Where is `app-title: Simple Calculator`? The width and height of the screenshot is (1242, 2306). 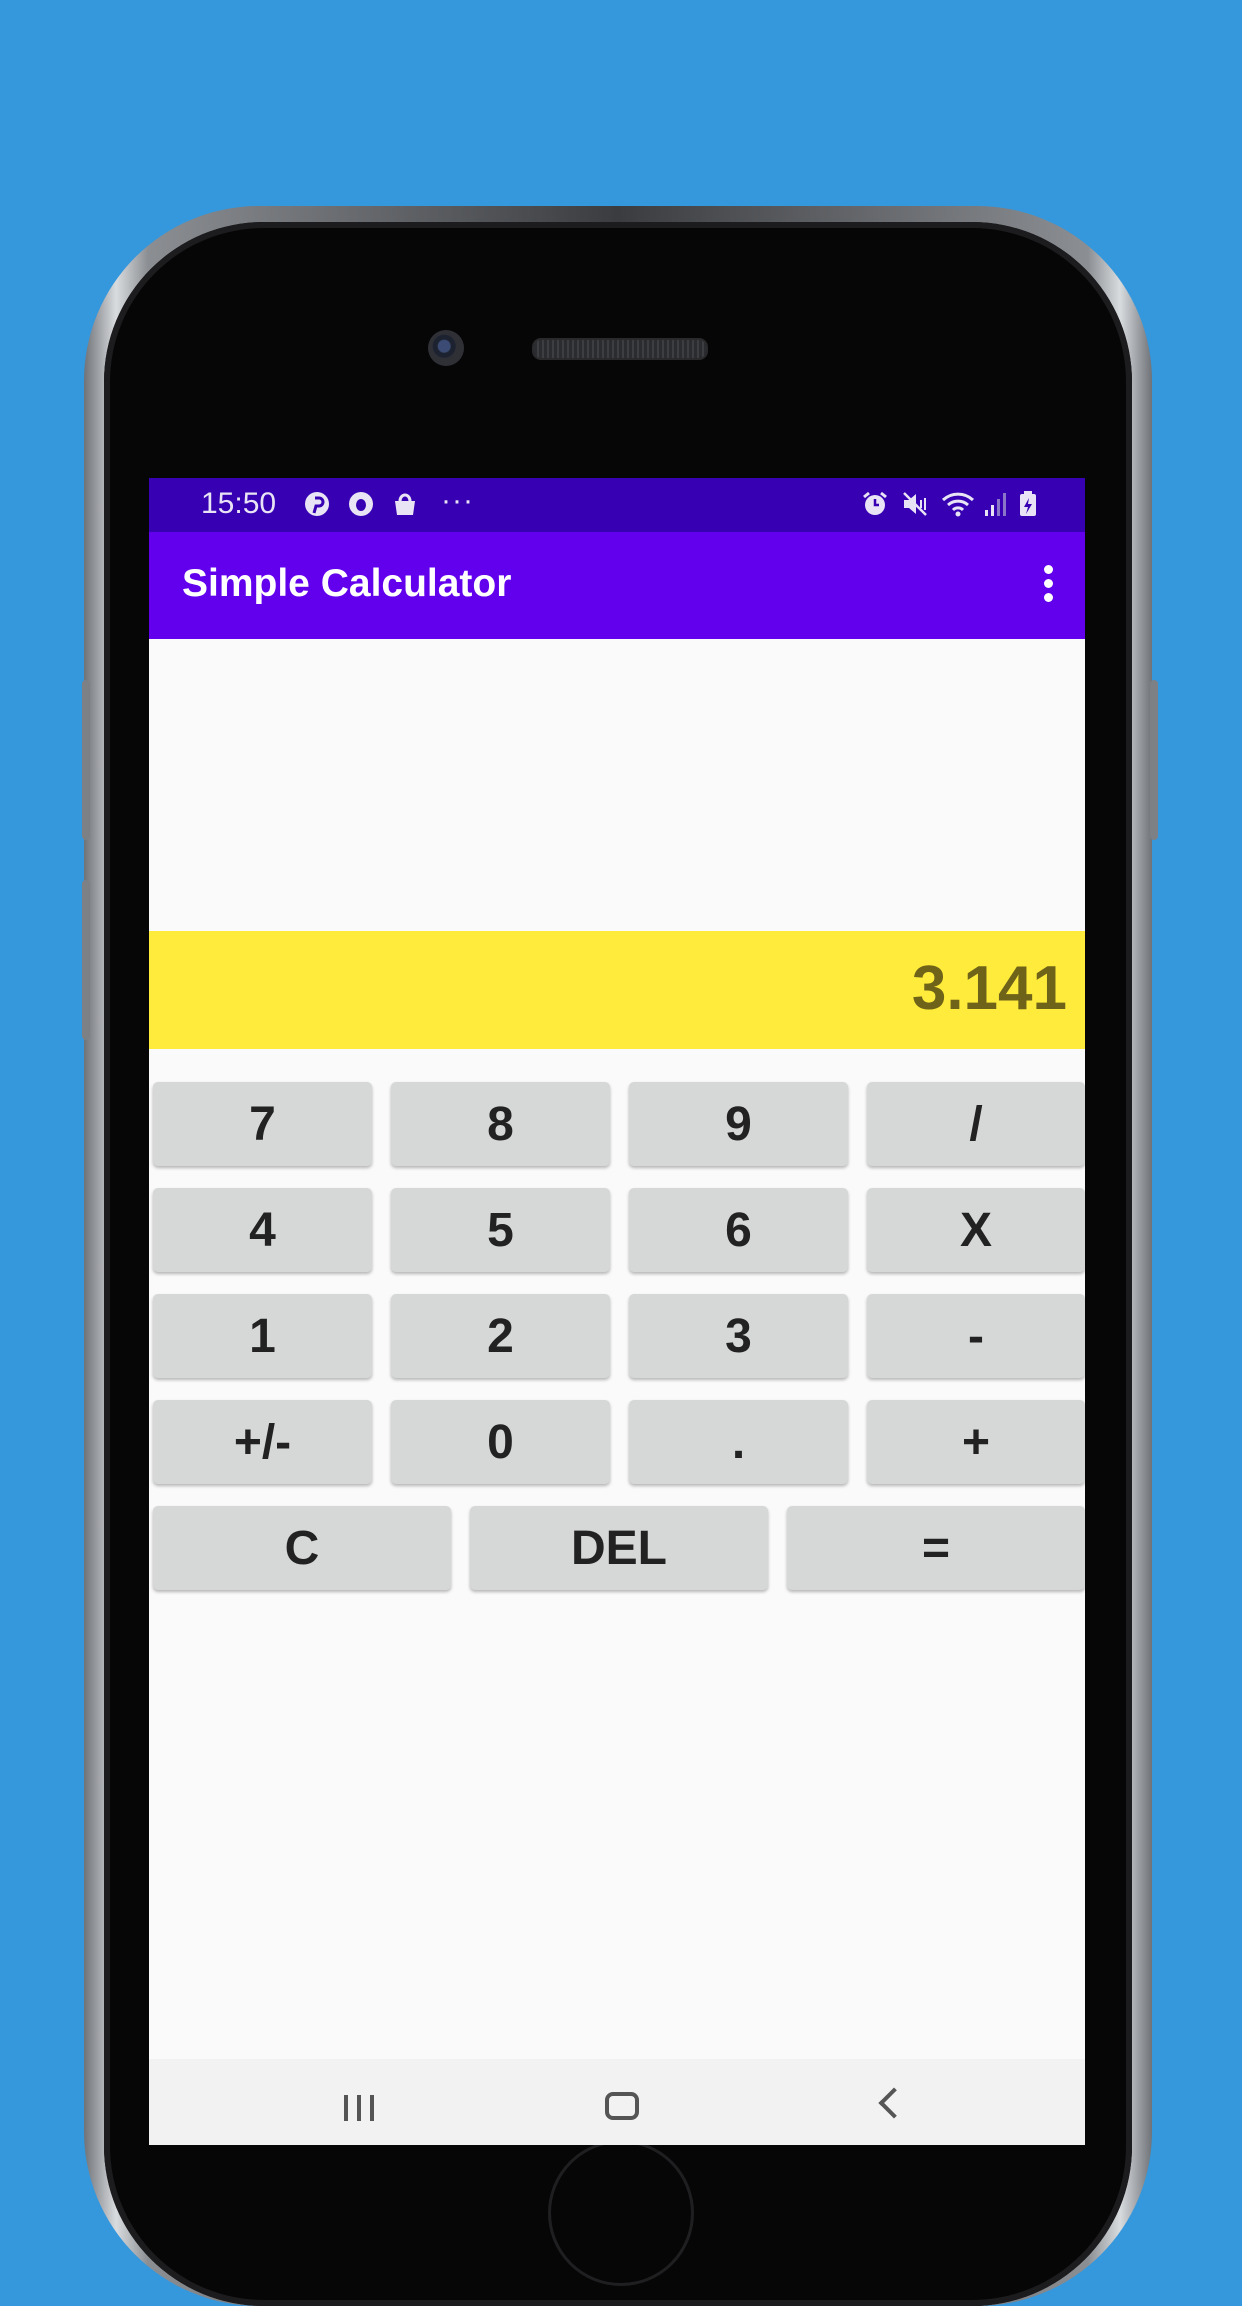 app-title: Simple Calculator is located at coordinates (347, 583).